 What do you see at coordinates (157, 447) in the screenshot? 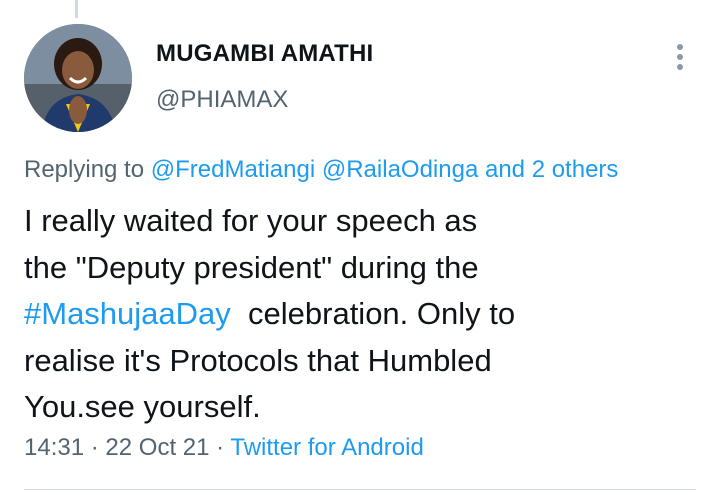
I see `tweet-date: 22 Oct 21` at bounding box center [157, 447].